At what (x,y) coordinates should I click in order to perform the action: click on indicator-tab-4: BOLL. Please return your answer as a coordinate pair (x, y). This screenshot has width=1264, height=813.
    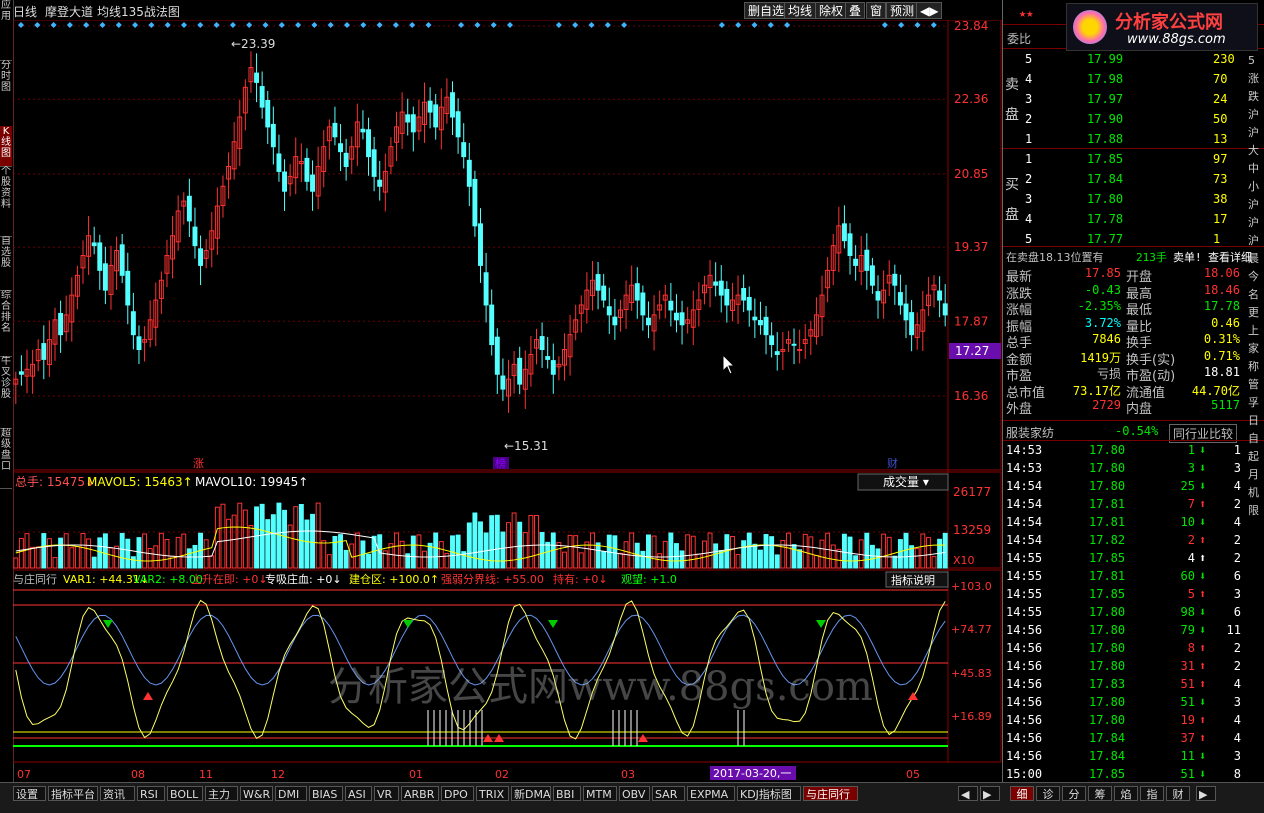
    Looking at the image, I should click on (185, 793).